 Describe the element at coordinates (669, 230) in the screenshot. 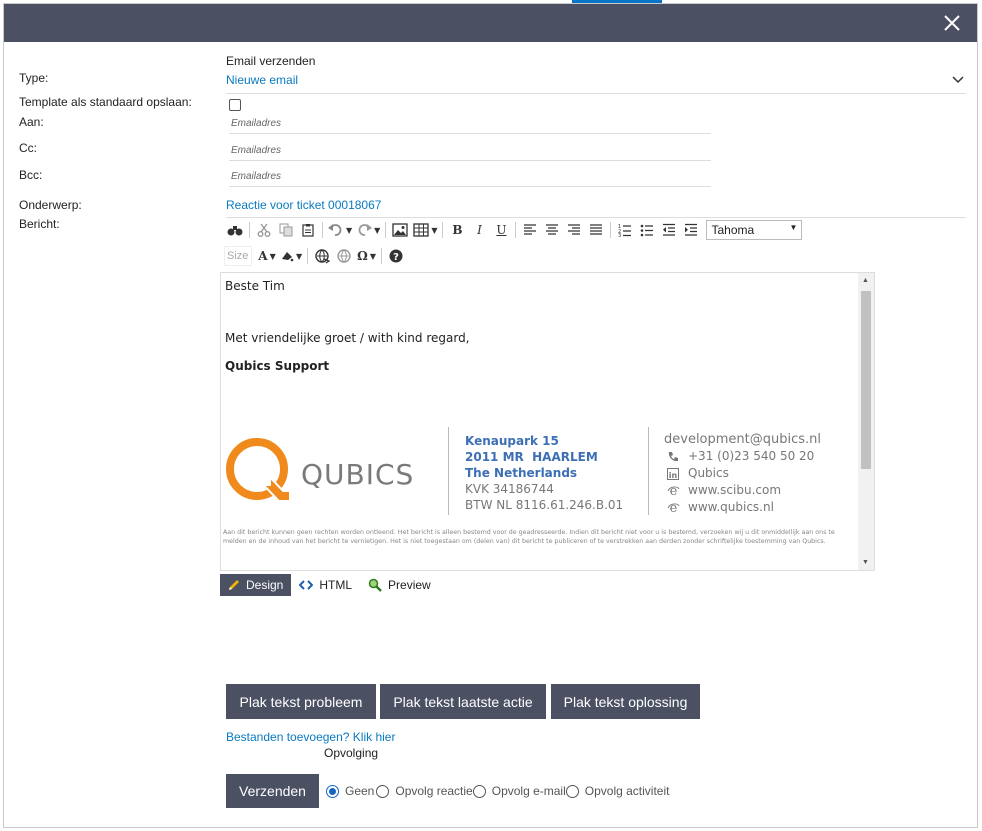

I see `outdent-icon` at that location.